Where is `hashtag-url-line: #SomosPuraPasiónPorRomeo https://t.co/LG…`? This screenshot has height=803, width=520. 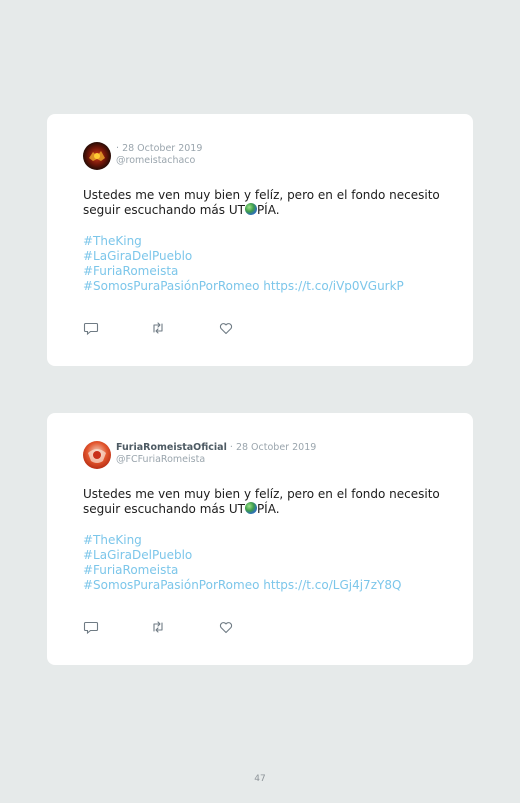
hashtag-url-line: #SomosPuraPasiónPorRomeo https://t.co/LG… is located at coordinates (273, 585).